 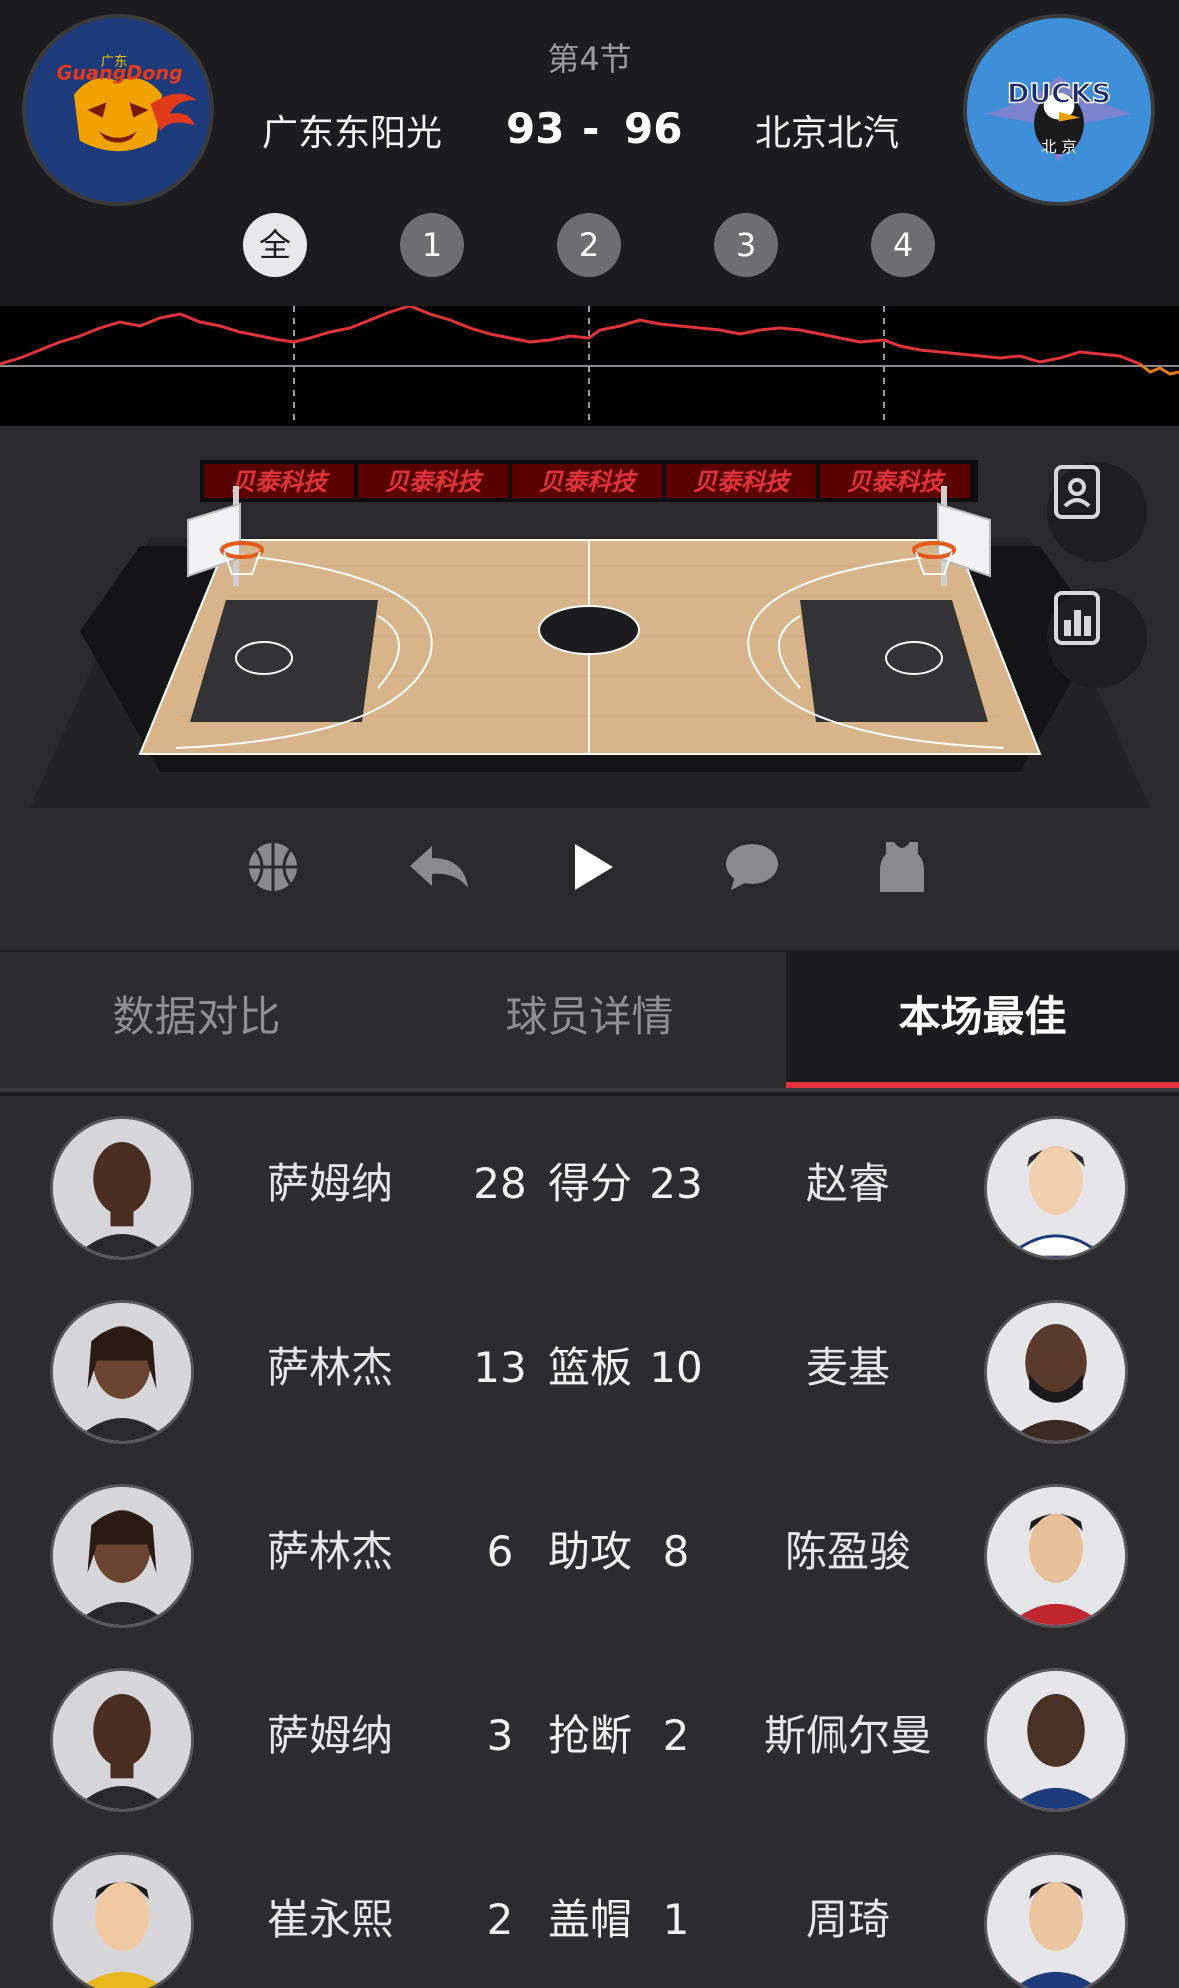 I want to click on list-item: 萨姆纳 28 得分 23 赵睿, so click(x=589, y=1196).